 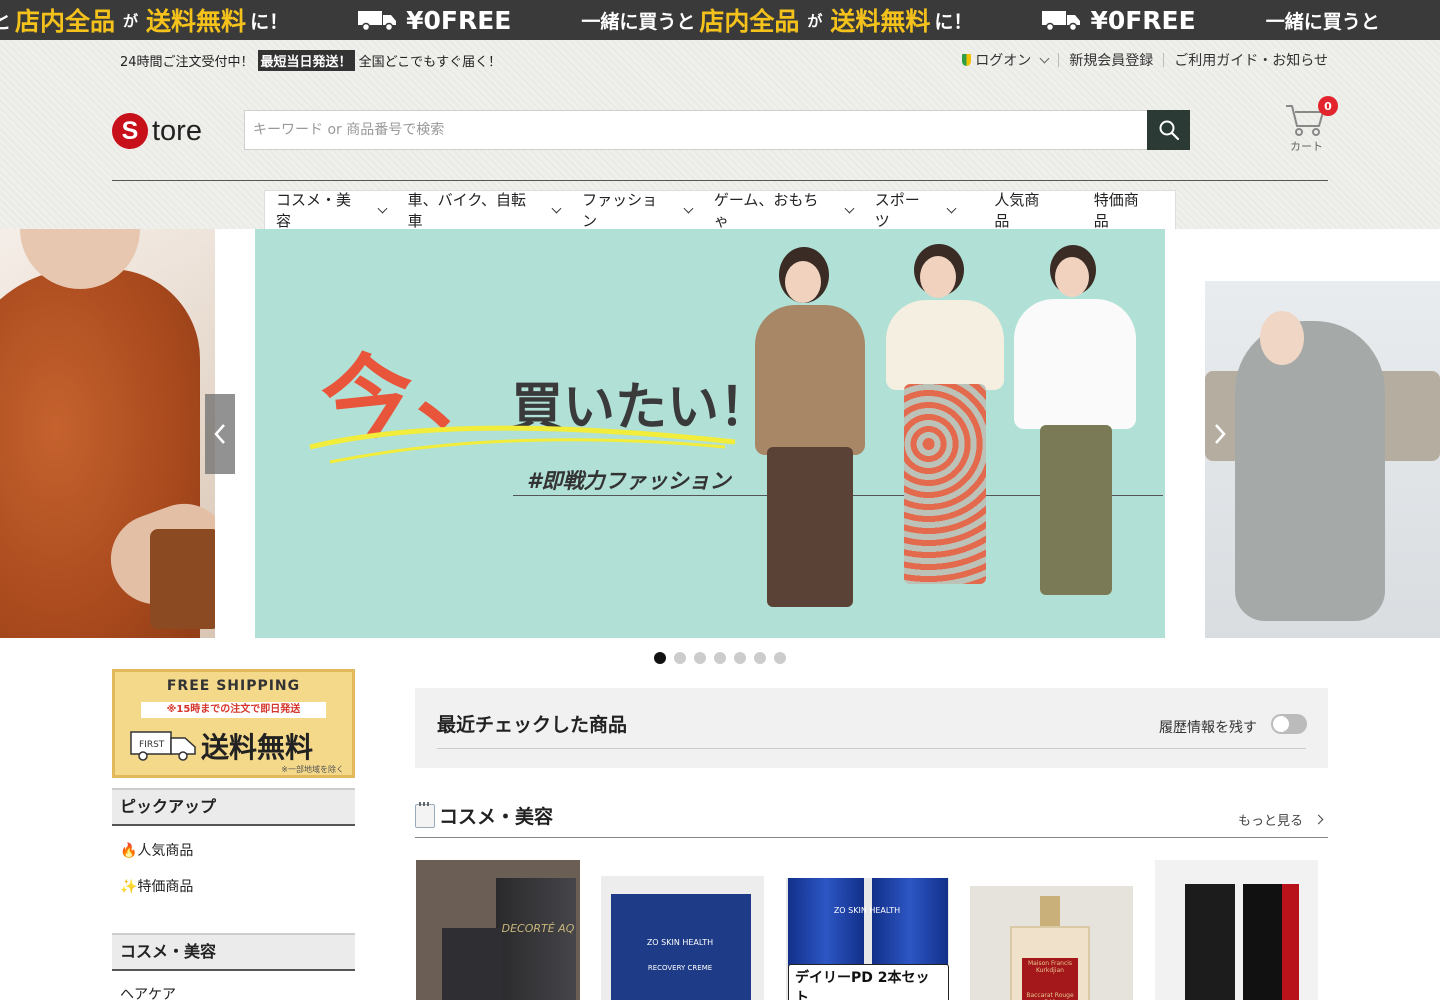 What do you see at coordinates (1289, 724) in the screenshot?
I see `history-toggle` at bounding box center [1289, 724].